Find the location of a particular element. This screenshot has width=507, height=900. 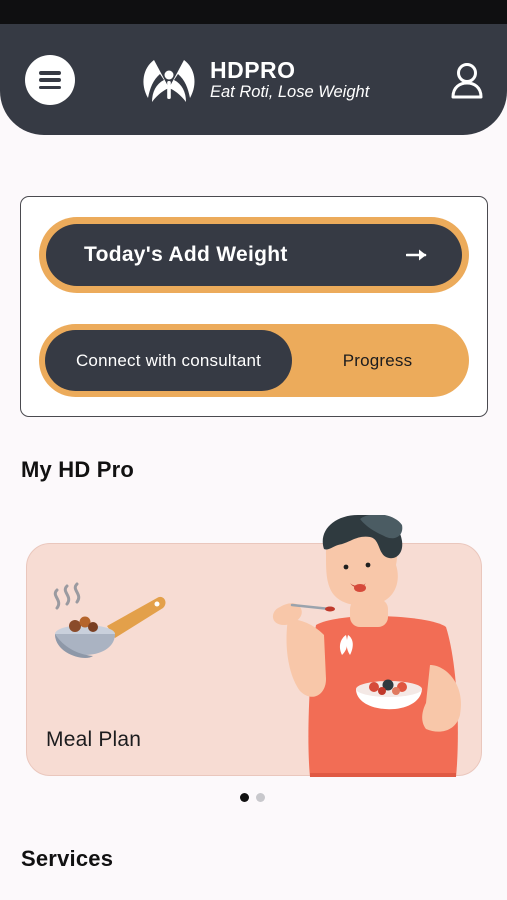

arrow-right-icon is located at coordinates (416, 255).